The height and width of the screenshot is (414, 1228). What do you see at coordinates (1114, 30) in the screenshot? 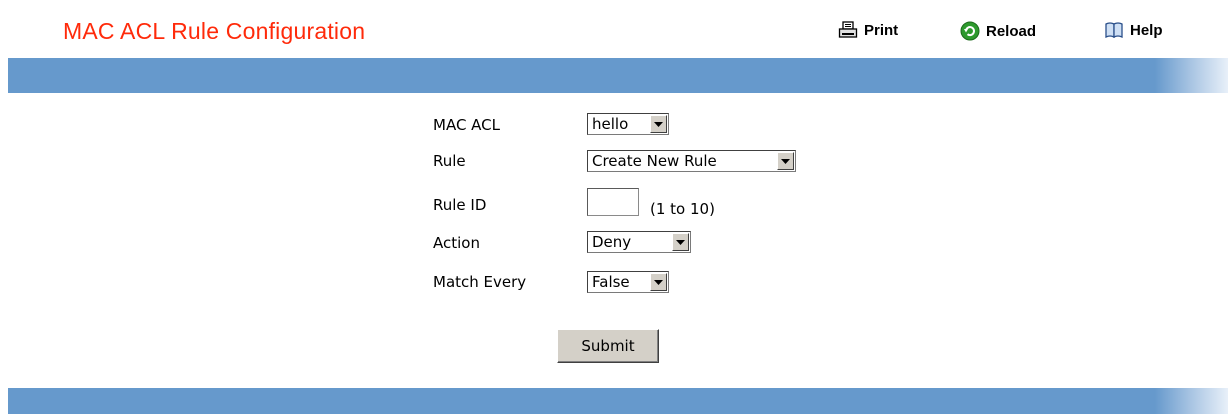
I see `help-book-icon` at bounding box center [1114, 30].